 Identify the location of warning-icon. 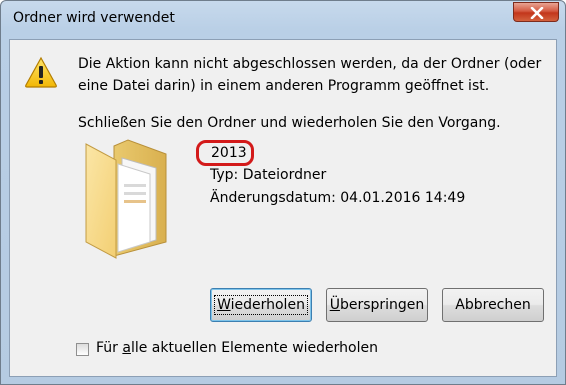
(41, 72).